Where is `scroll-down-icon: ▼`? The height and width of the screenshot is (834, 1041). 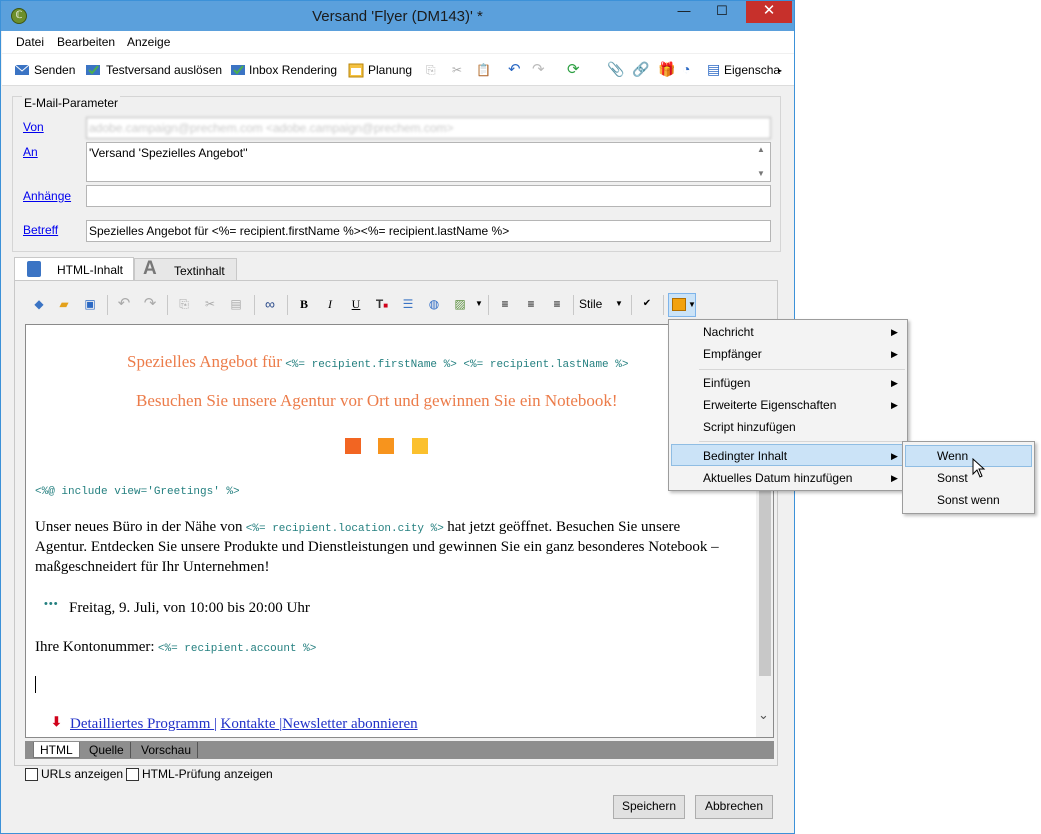
scroll-down-icon: ▼ is located at coordinates (761, 173).